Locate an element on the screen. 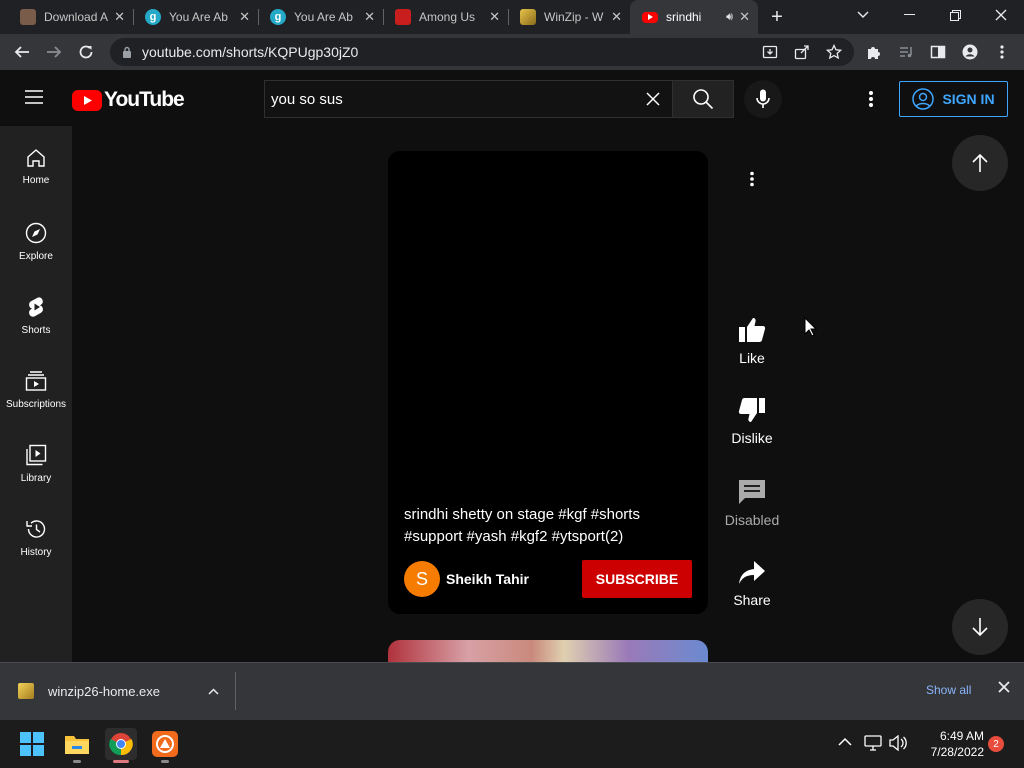 This screenshot has height=768, width=1024. tab-download: Download A ✕ is located at coordinates (70, 17).